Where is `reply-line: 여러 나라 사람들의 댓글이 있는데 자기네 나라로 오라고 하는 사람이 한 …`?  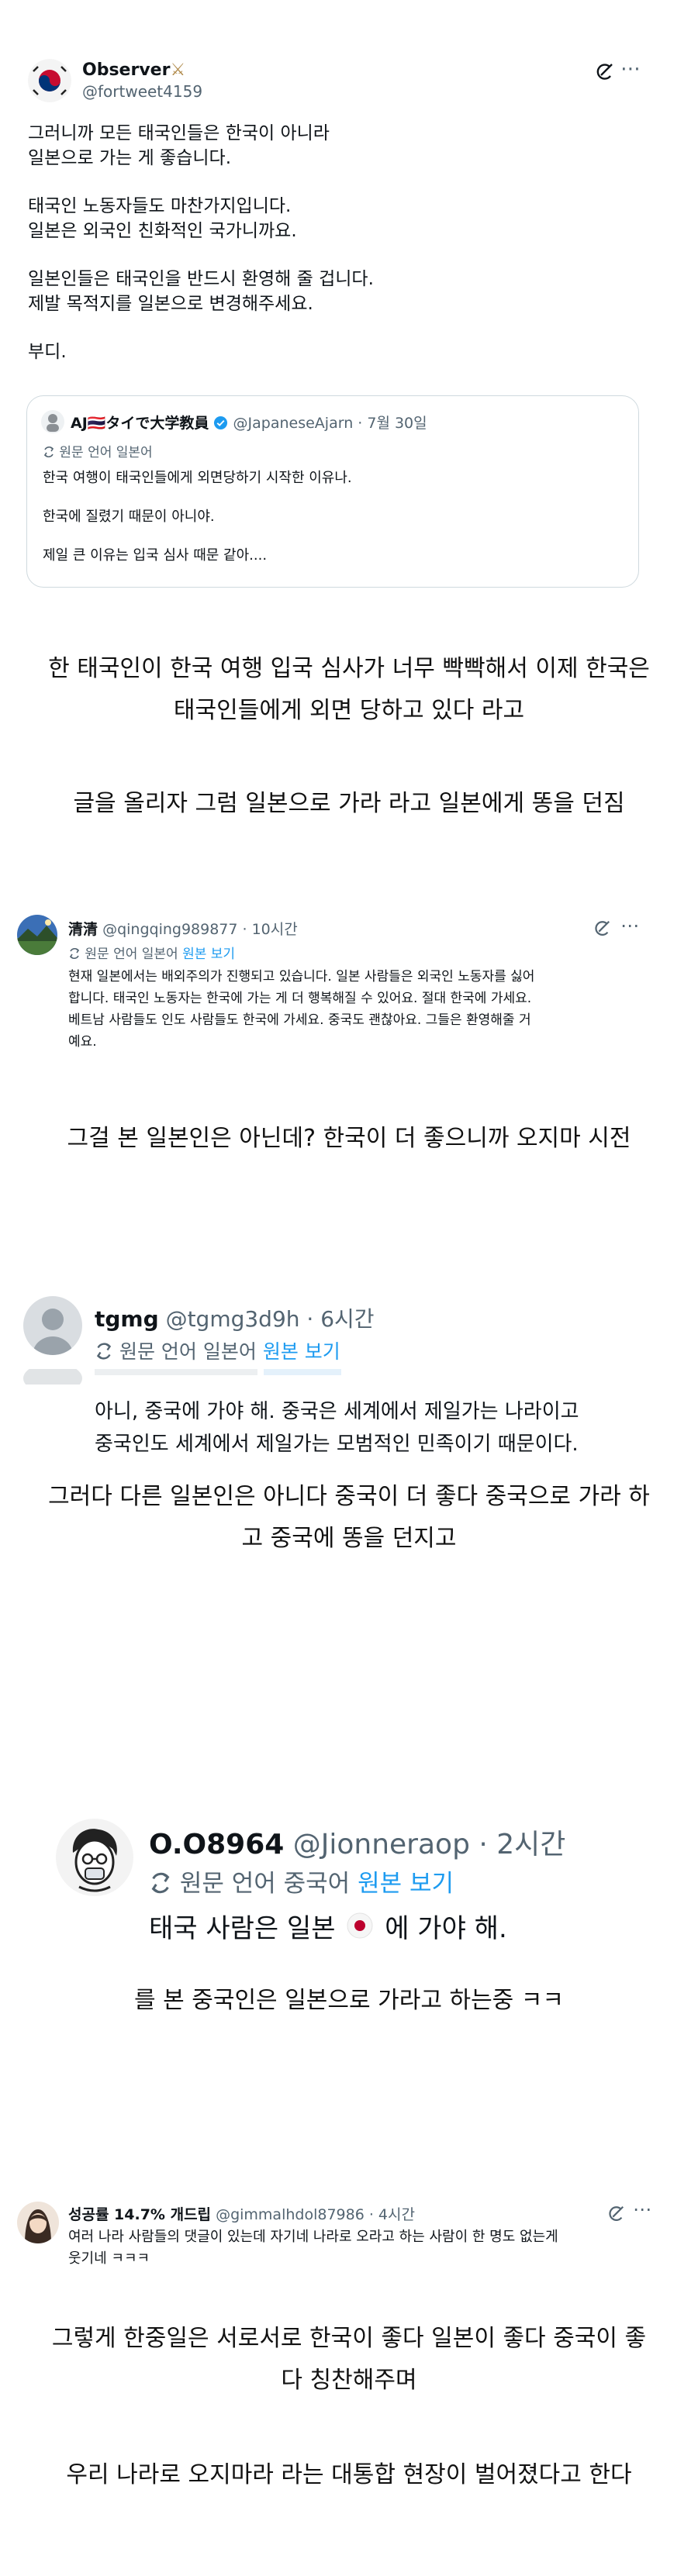
reply-line: 여러 나라 사람들의 댓글이 있는데 자기네 나라로 오라고 하는 사람이 한 … is located at coordinates (313, 2237).